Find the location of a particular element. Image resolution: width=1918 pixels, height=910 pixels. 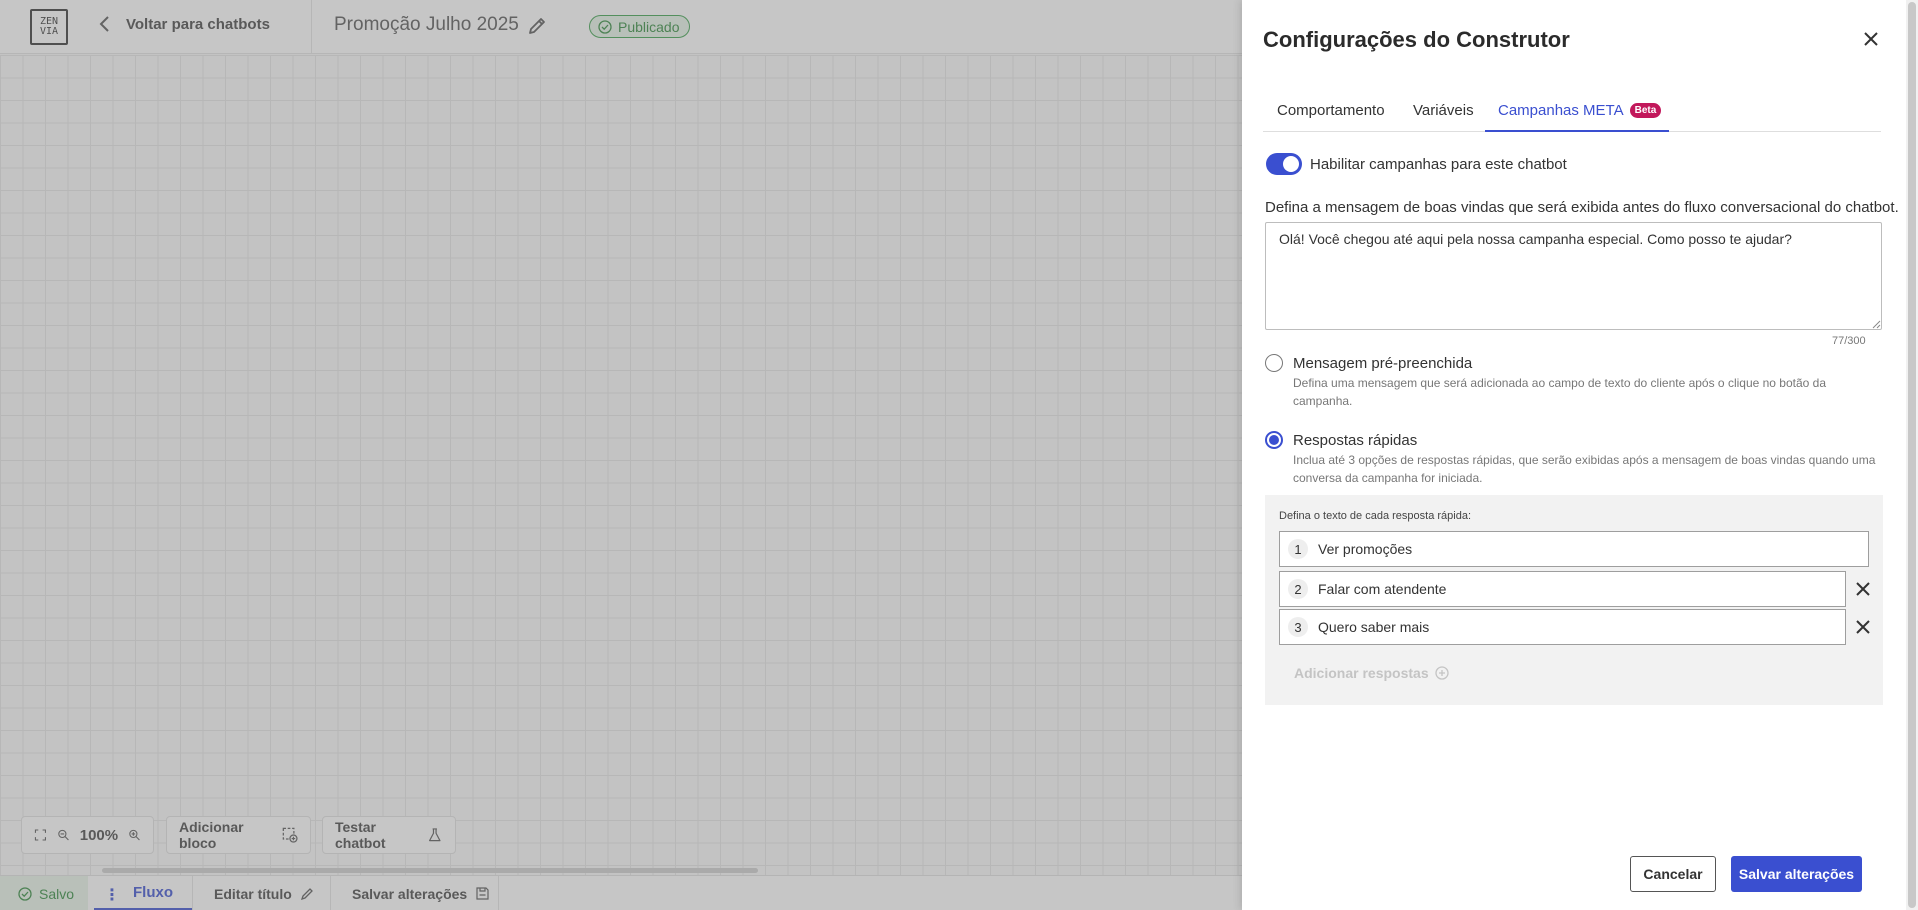

enable-campaigns-toggle is located at coordinates (1284, 164).